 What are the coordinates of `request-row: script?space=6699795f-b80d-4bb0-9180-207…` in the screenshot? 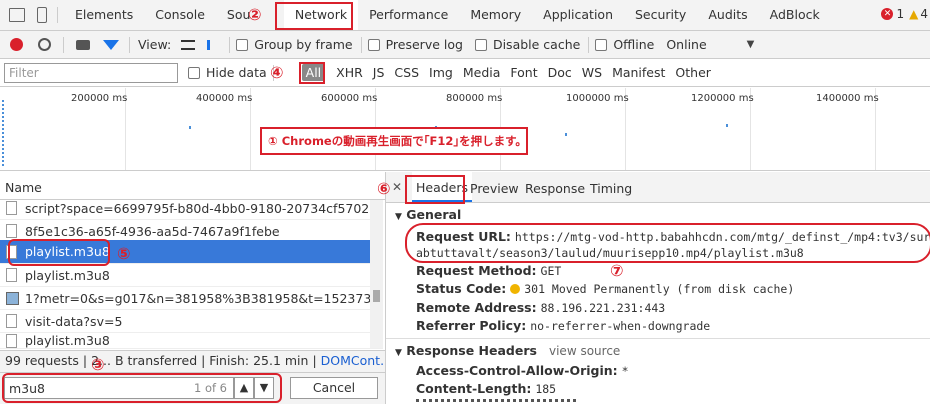 It's located at (191, 208).